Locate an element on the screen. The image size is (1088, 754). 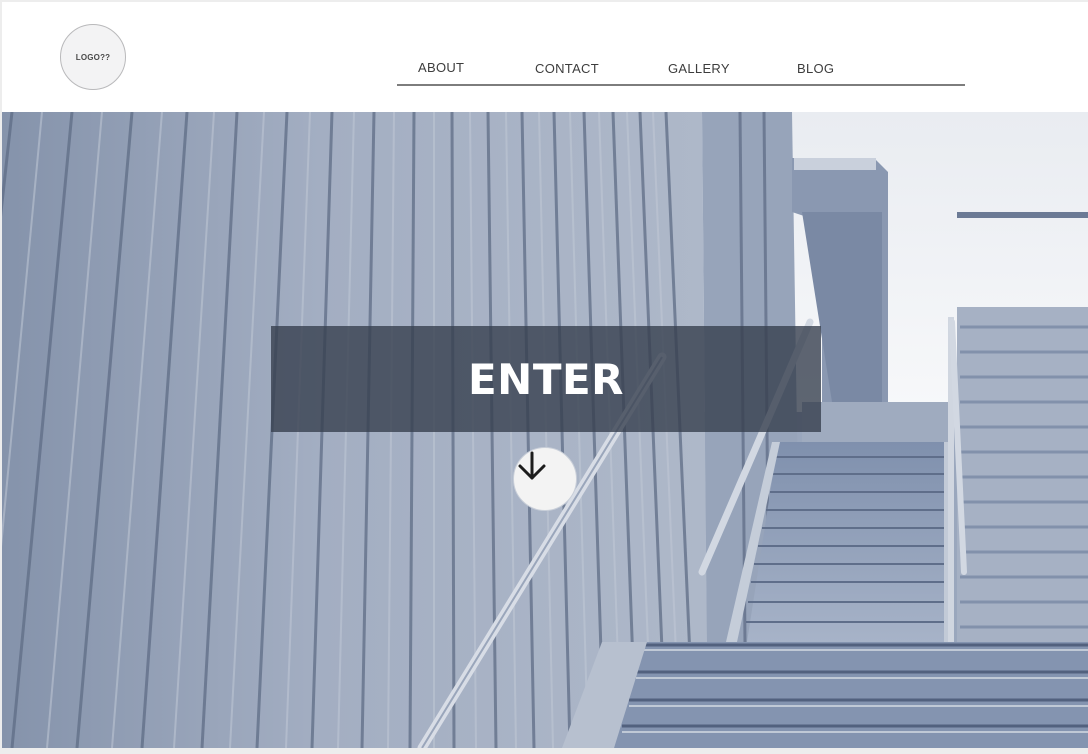
logo-text: LOGO?? is located at coordinates (93, 57).